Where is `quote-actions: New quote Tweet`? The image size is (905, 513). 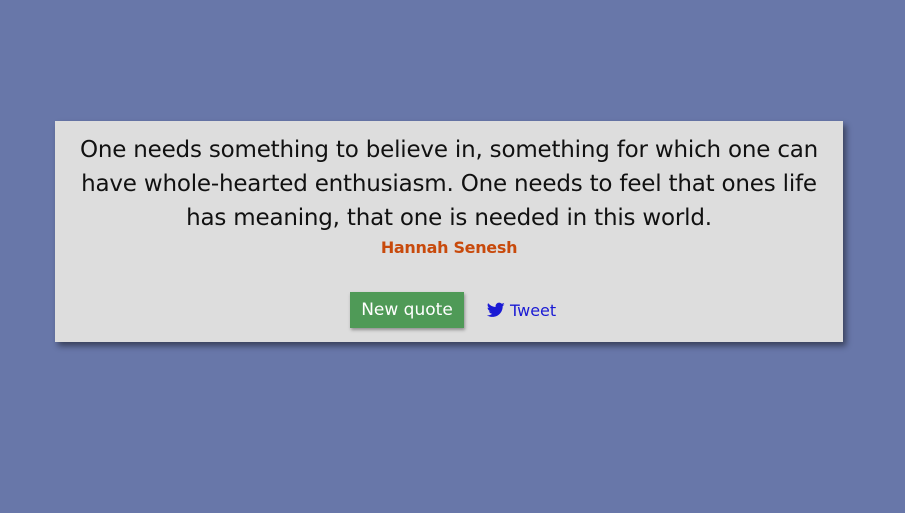
quote-actions: New quote Tweet is located at coordinates (449, 310).